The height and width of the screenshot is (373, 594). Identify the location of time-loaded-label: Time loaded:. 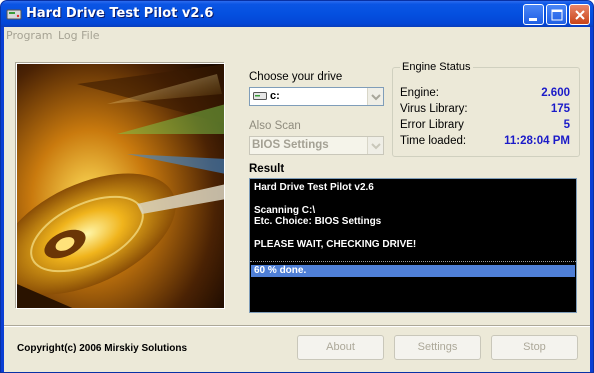
(433, 141).